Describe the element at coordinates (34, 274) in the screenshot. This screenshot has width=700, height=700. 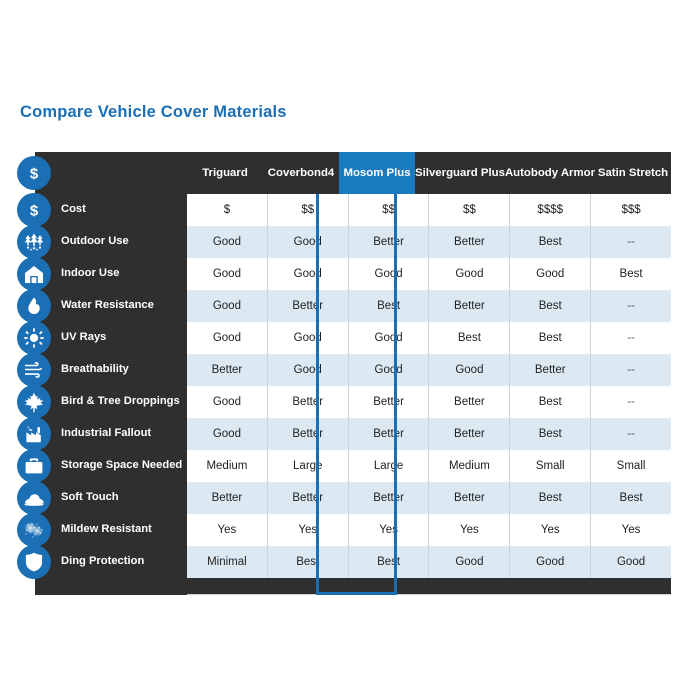
I see `garage-home-icon` at that location.